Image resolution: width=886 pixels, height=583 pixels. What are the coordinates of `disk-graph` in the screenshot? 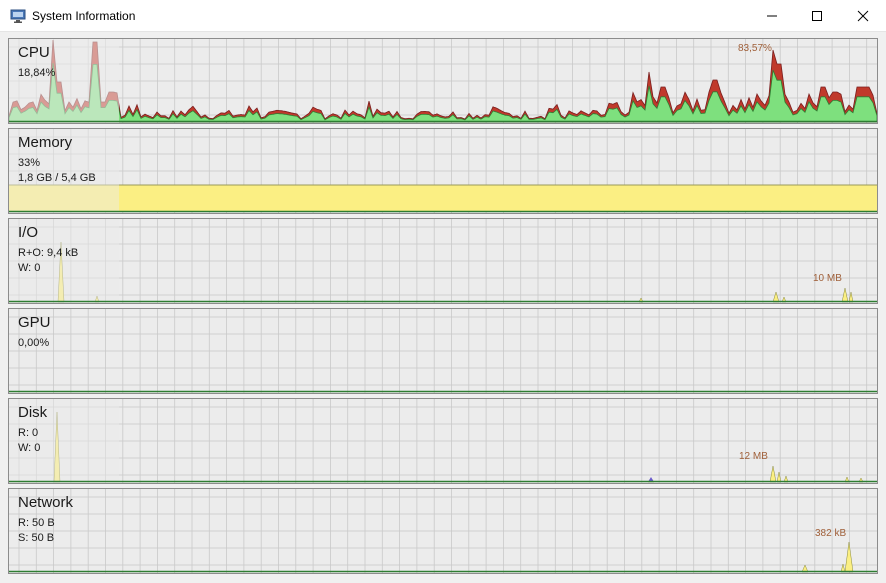 It's located at (443, 441).